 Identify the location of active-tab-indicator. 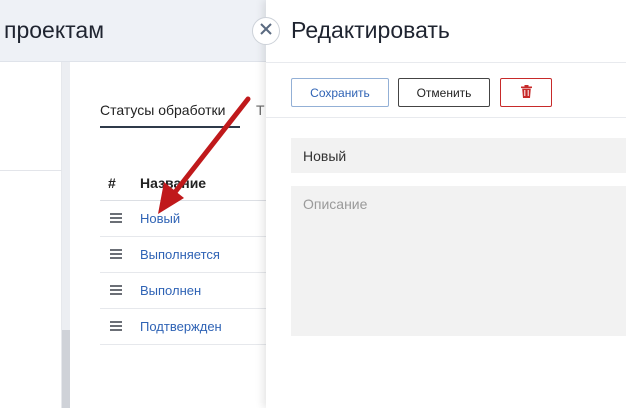
(170, 127).